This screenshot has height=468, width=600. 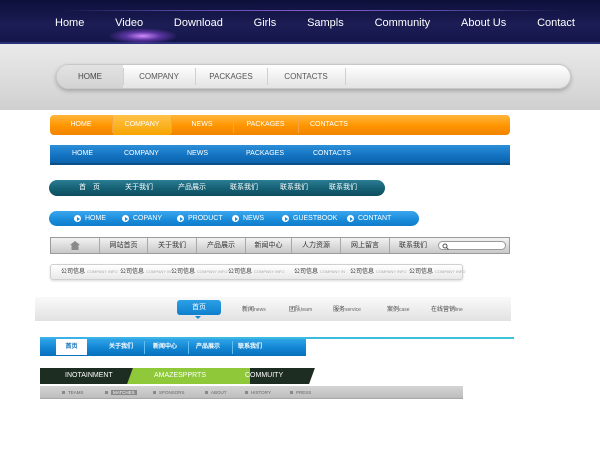 What do you see at coordinates (172, 392) in the screenshot?
I see `sub-nav-label: SPONSORS` at bounding box center [172, 392].